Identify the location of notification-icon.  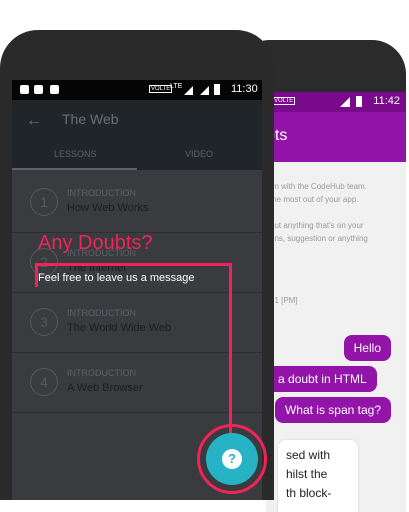
(54, 89).